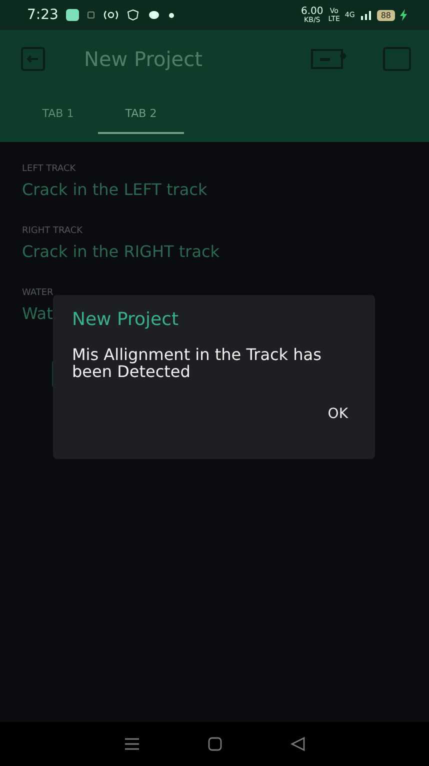 This screenshot has height=766, width=429. Describe the element at coordinates (197, 363) in the screenshot. I see `dialog-message: Mis Allignment in the Track has been Detected` at that location.